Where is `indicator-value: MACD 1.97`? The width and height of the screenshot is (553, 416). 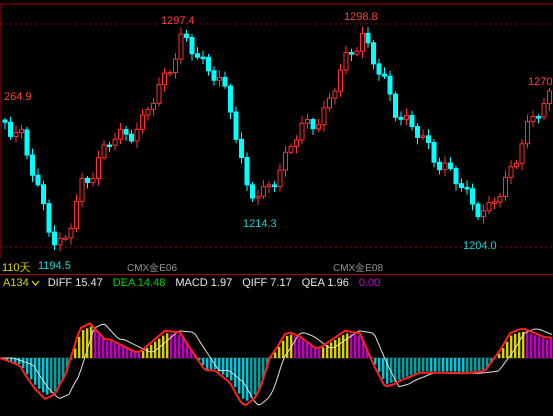 indicator-value: MACD 1.97 is located at coordinates (203, 282).